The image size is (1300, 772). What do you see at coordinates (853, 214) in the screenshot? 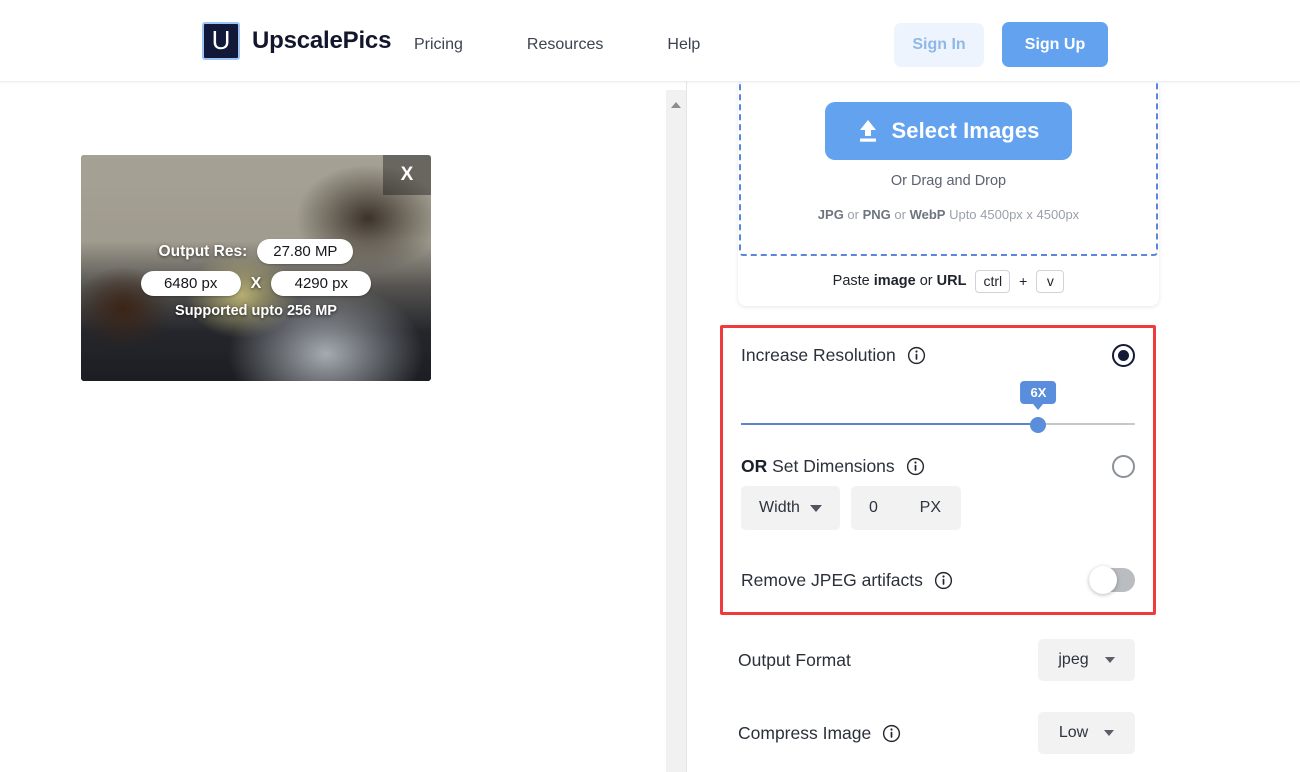
I see `format-sep-1: or` at bounding box center [853, 214].